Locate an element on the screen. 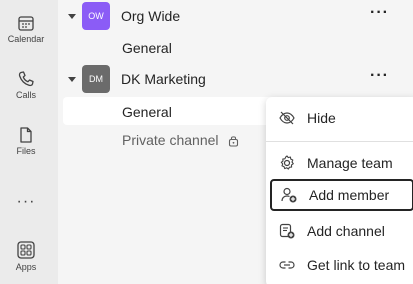  menu-item-label: Manage team is located at coordinates (350, 163).